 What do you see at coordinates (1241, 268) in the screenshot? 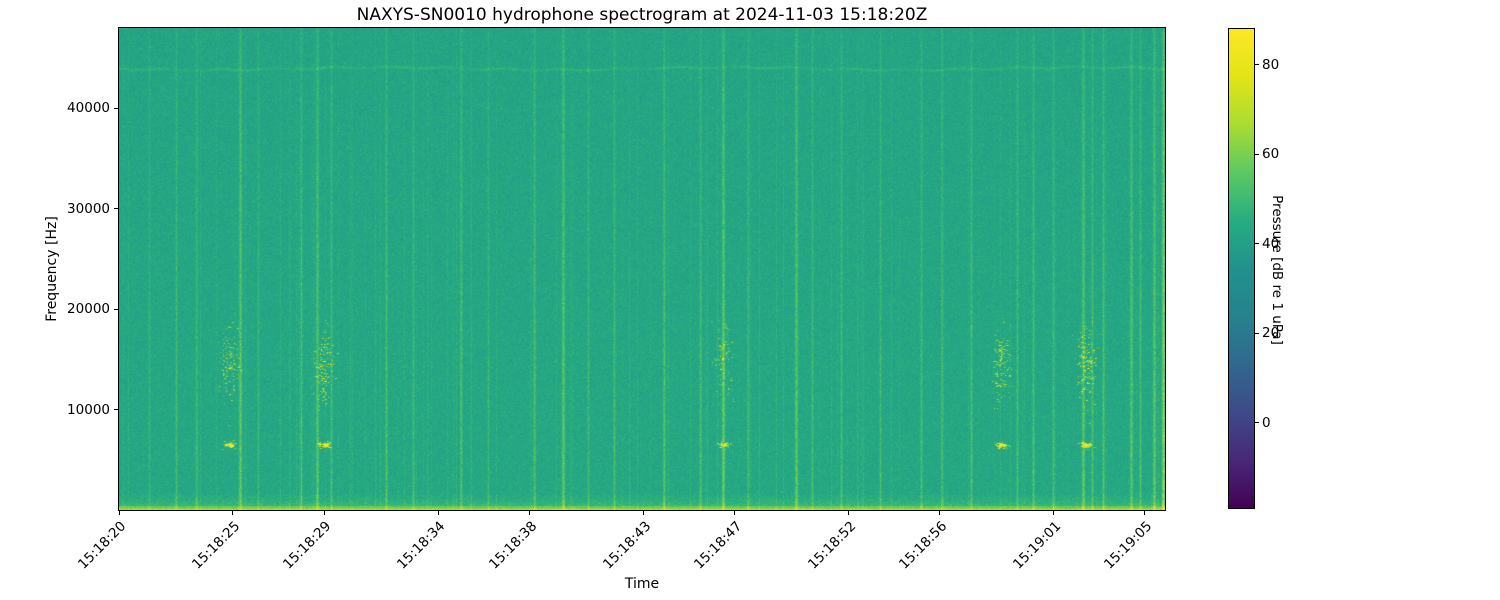
I see `colorbar` at bounding box center [1241, 268].